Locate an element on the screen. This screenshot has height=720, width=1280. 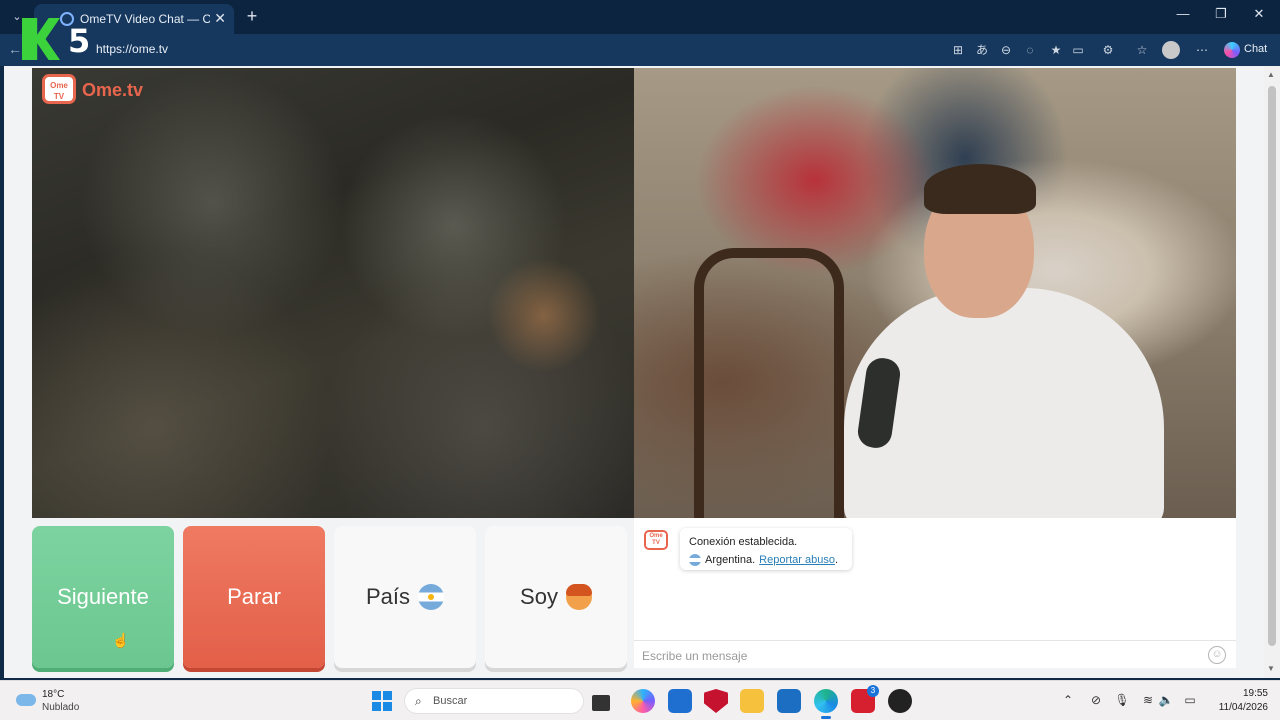
next-button-label: Siguiente is located at coordinates (103, 596).